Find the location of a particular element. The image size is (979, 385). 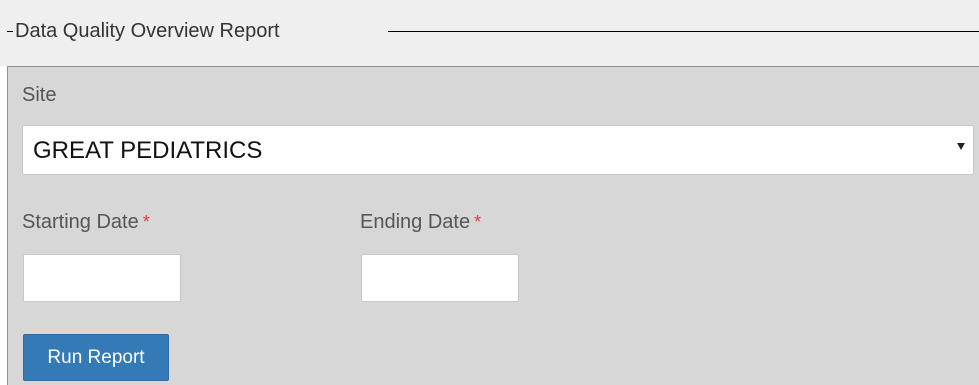

starting-date-label: Starting Date * is located at coordinates (86, 222).